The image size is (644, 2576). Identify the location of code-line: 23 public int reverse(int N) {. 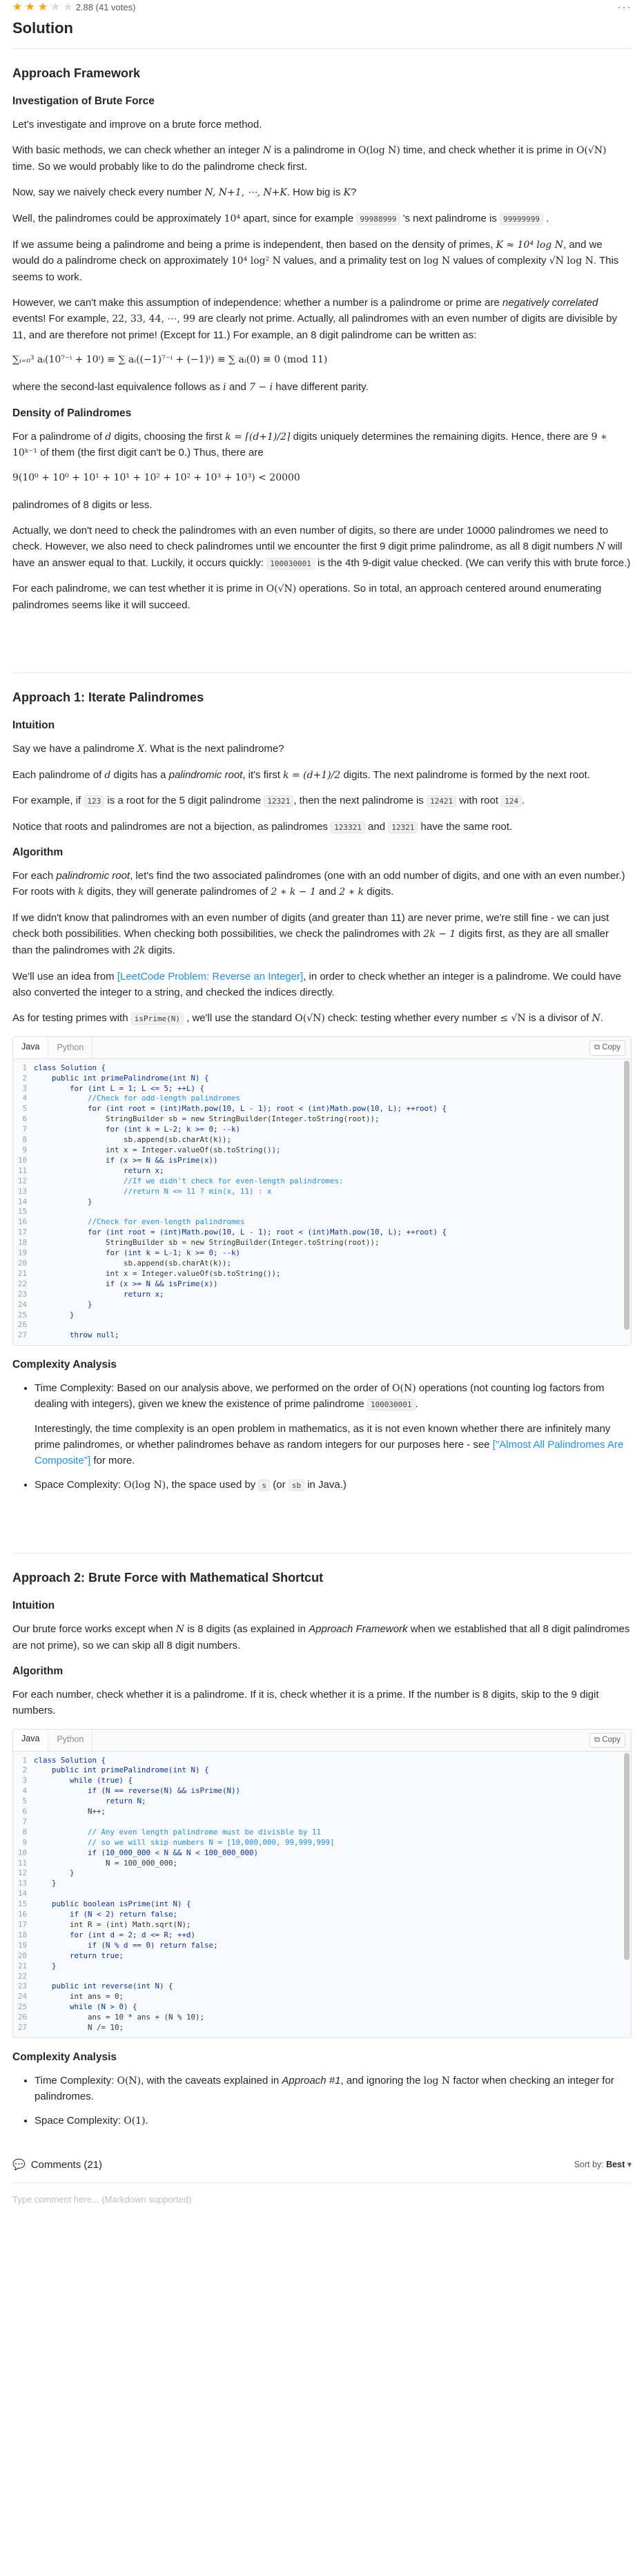
(95, 1987).